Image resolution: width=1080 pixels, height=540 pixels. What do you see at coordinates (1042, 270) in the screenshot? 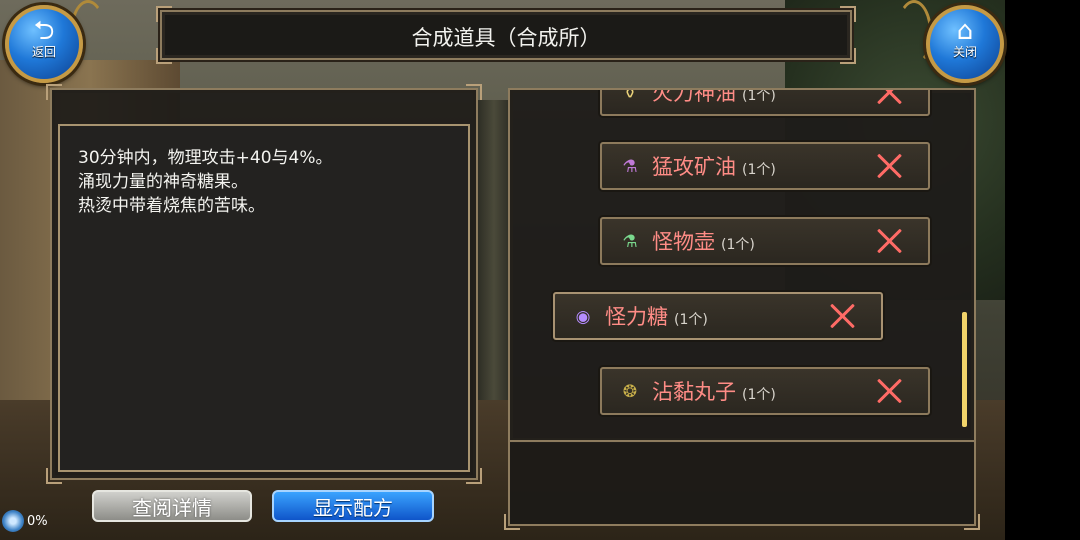
I see `screen-edge-bar` at bounding box center [1042, 270].